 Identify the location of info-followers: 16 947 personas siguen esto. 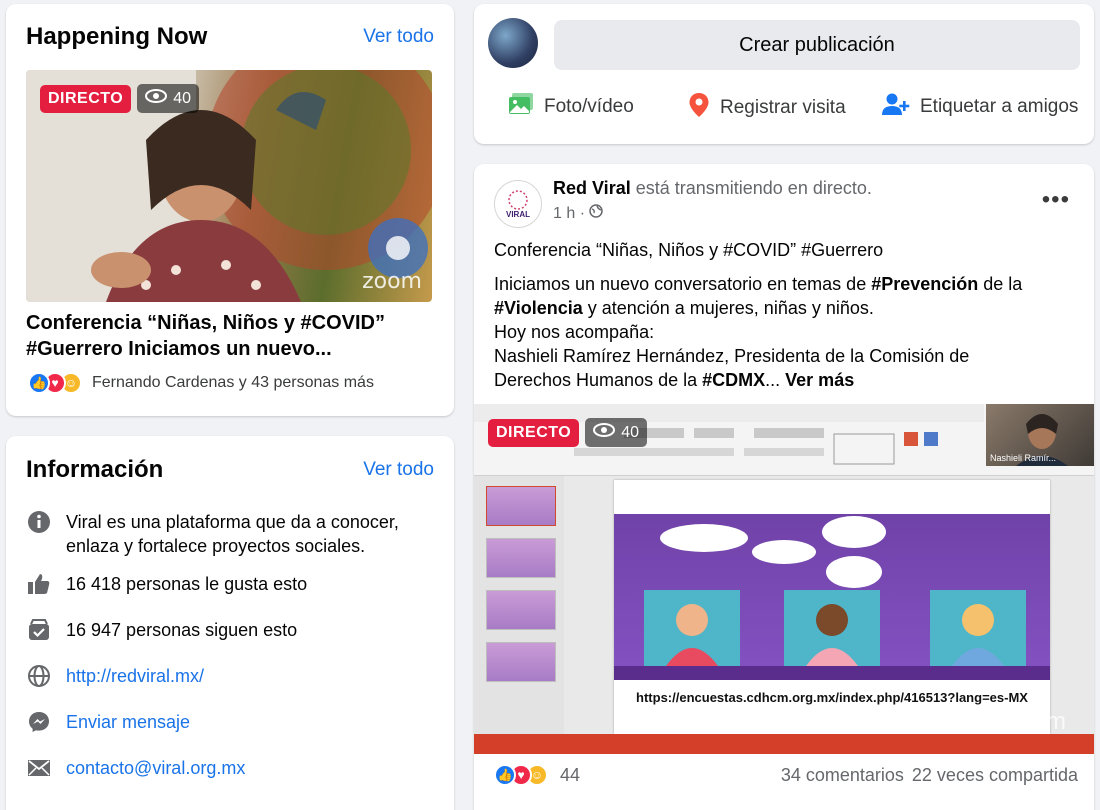
(161, 630).